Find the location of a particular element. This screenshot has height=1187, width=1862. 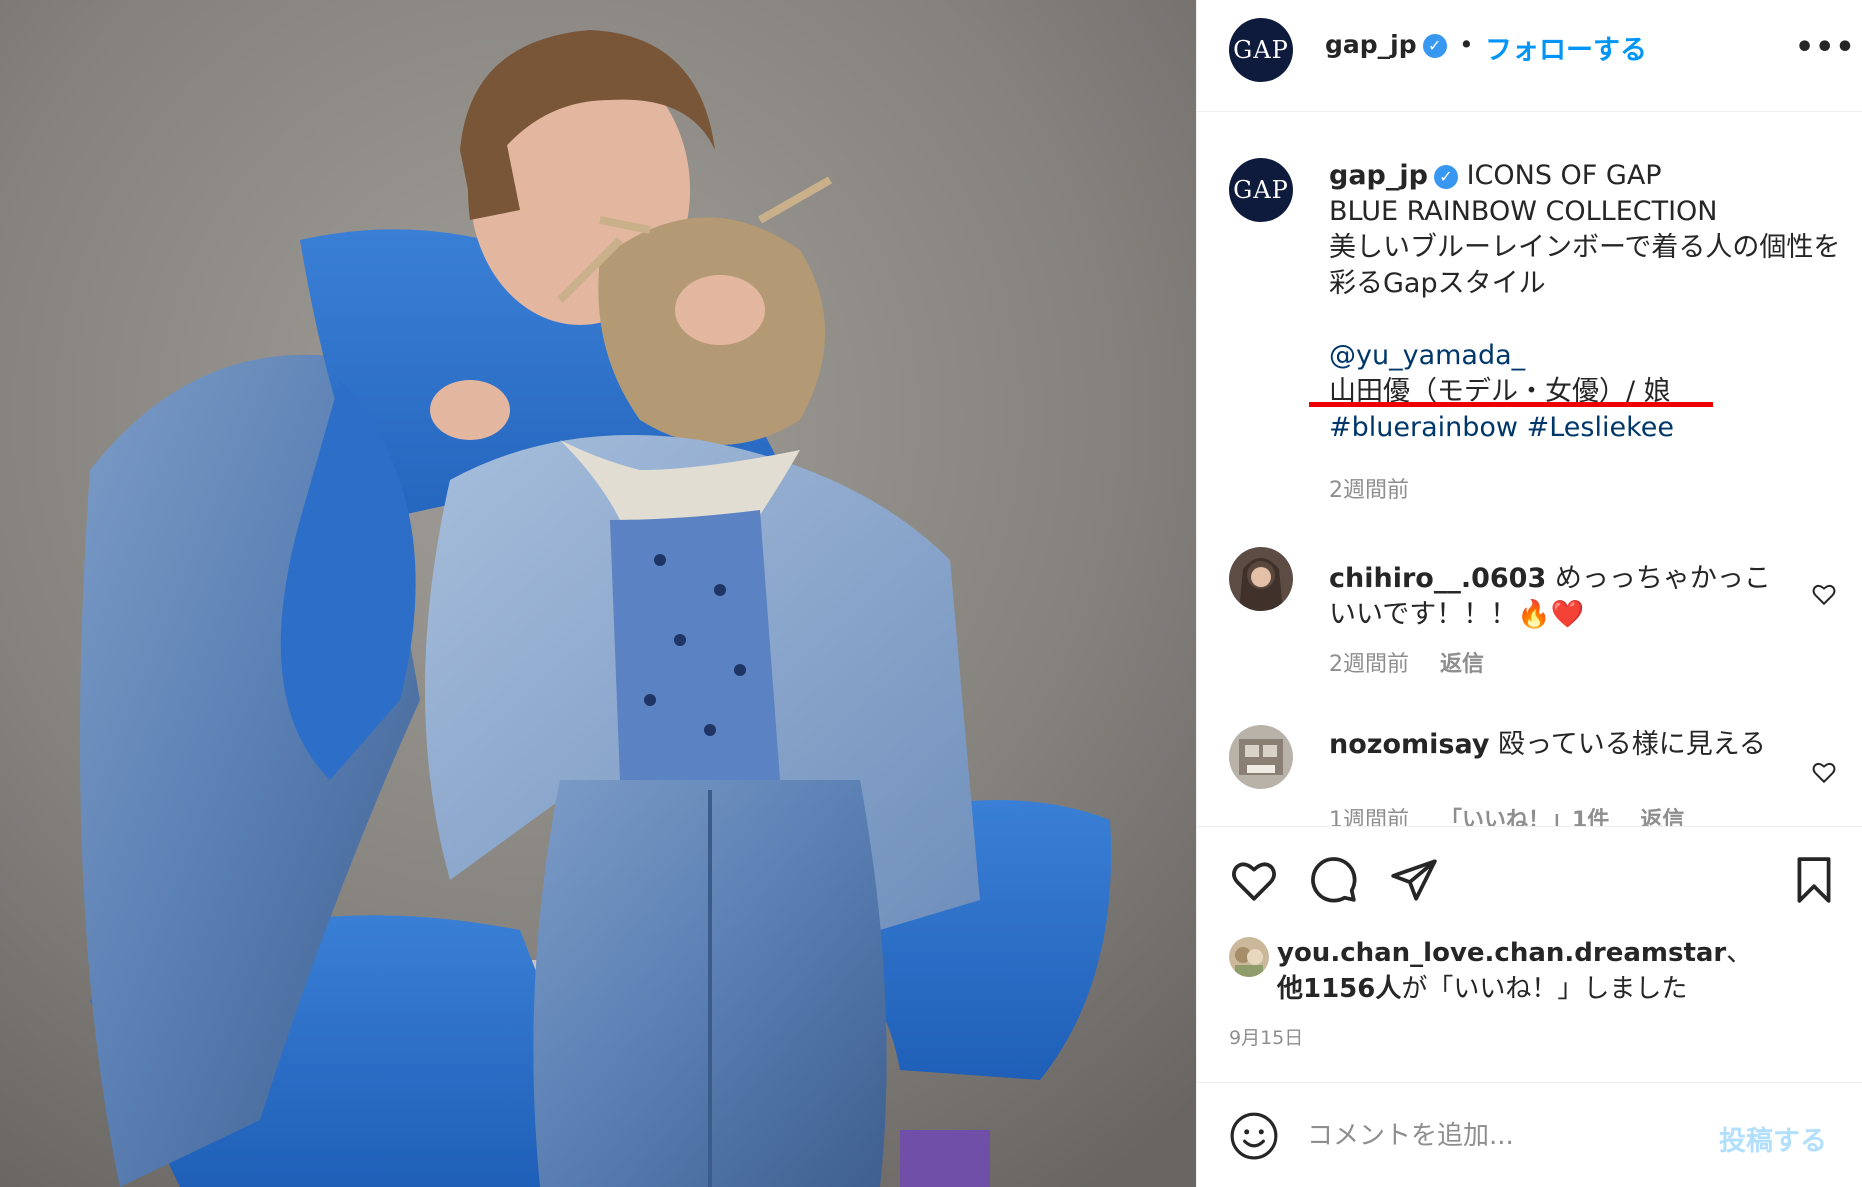

account-username: gap_jp ✓ is located at coordinates (1386, 44).